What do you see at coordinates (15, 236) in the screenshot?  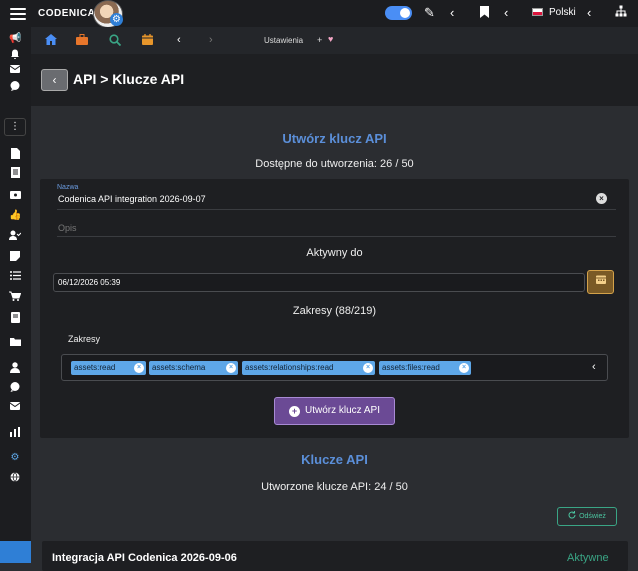 I see `user-check-icon` at bounding box center [15, 236].